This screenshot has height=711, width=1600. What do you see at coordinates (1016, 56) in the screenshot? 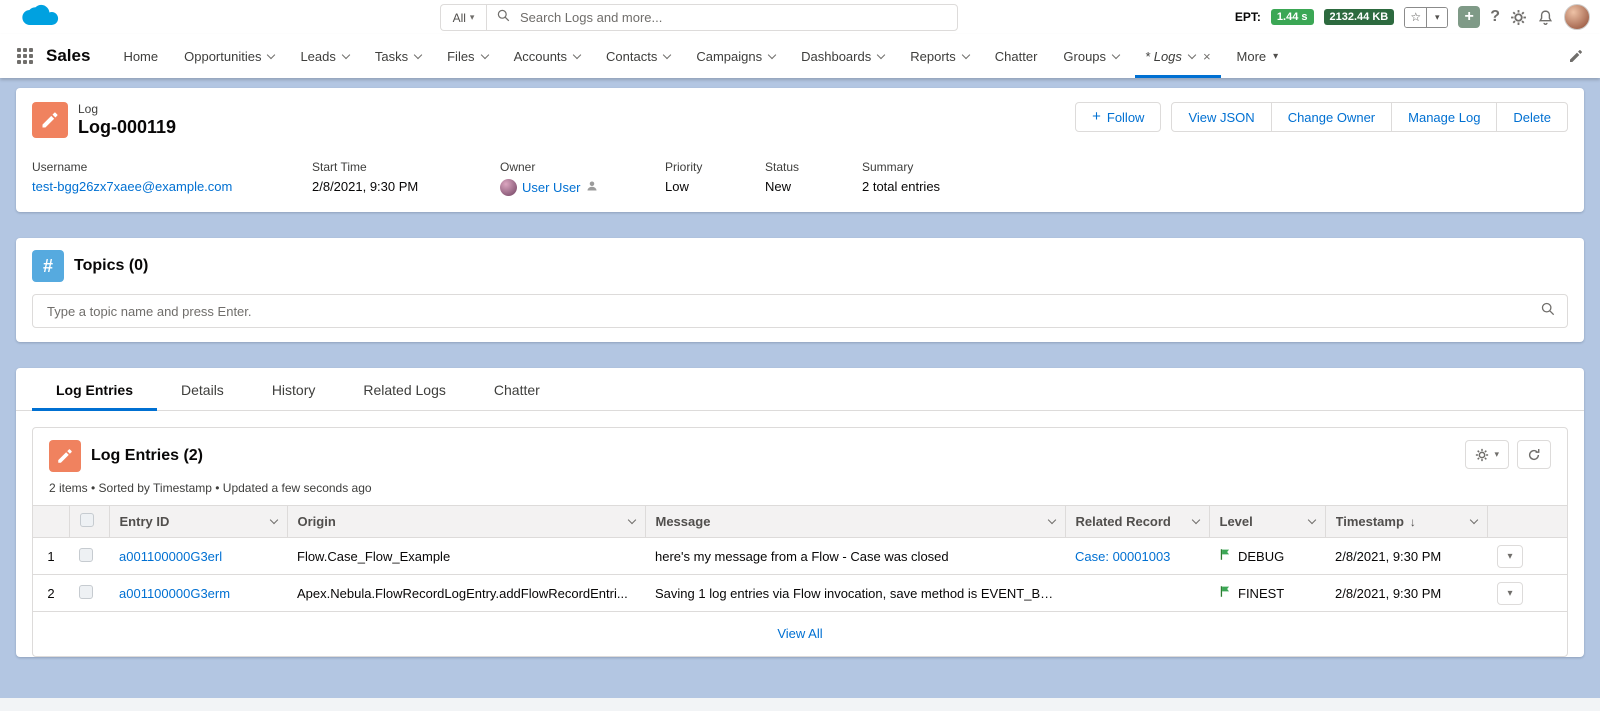
I see `nav-tab-chatter: Chatter` at bounding box center [1016, 56].